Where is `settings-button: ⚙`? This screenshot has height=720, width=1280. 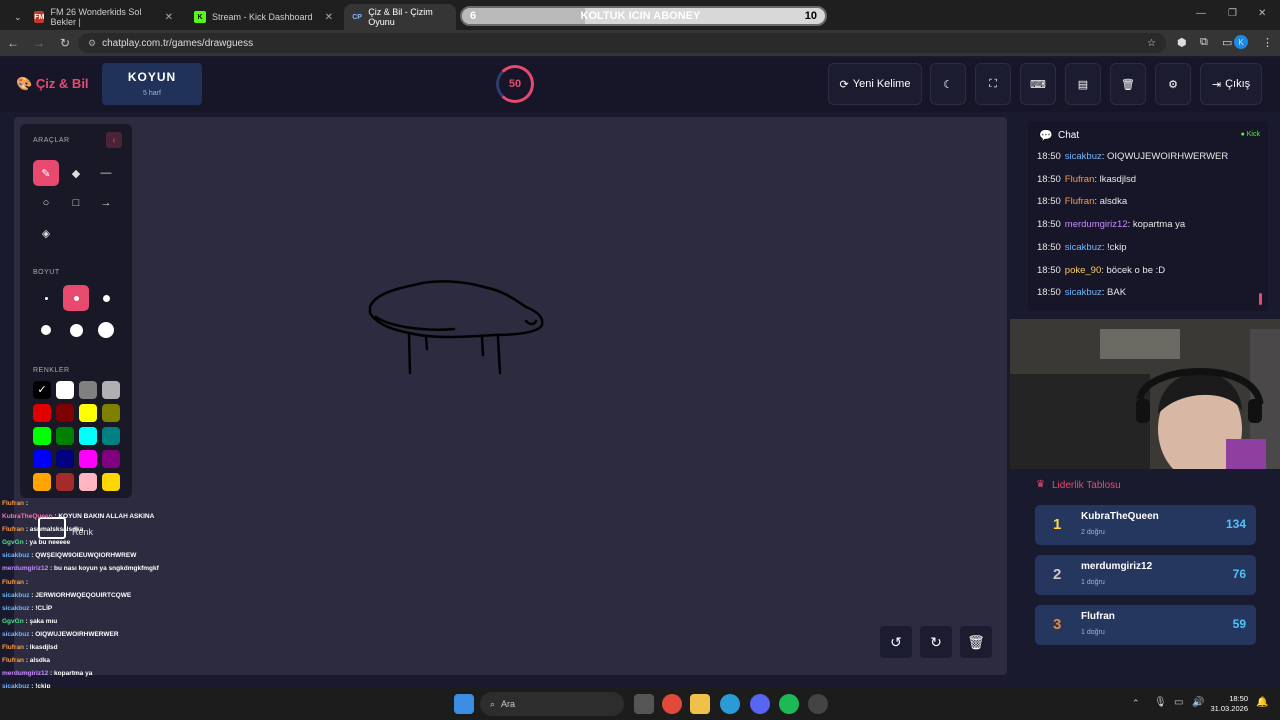 settings-button: ⚙ is located at coordinates (1173, 84).